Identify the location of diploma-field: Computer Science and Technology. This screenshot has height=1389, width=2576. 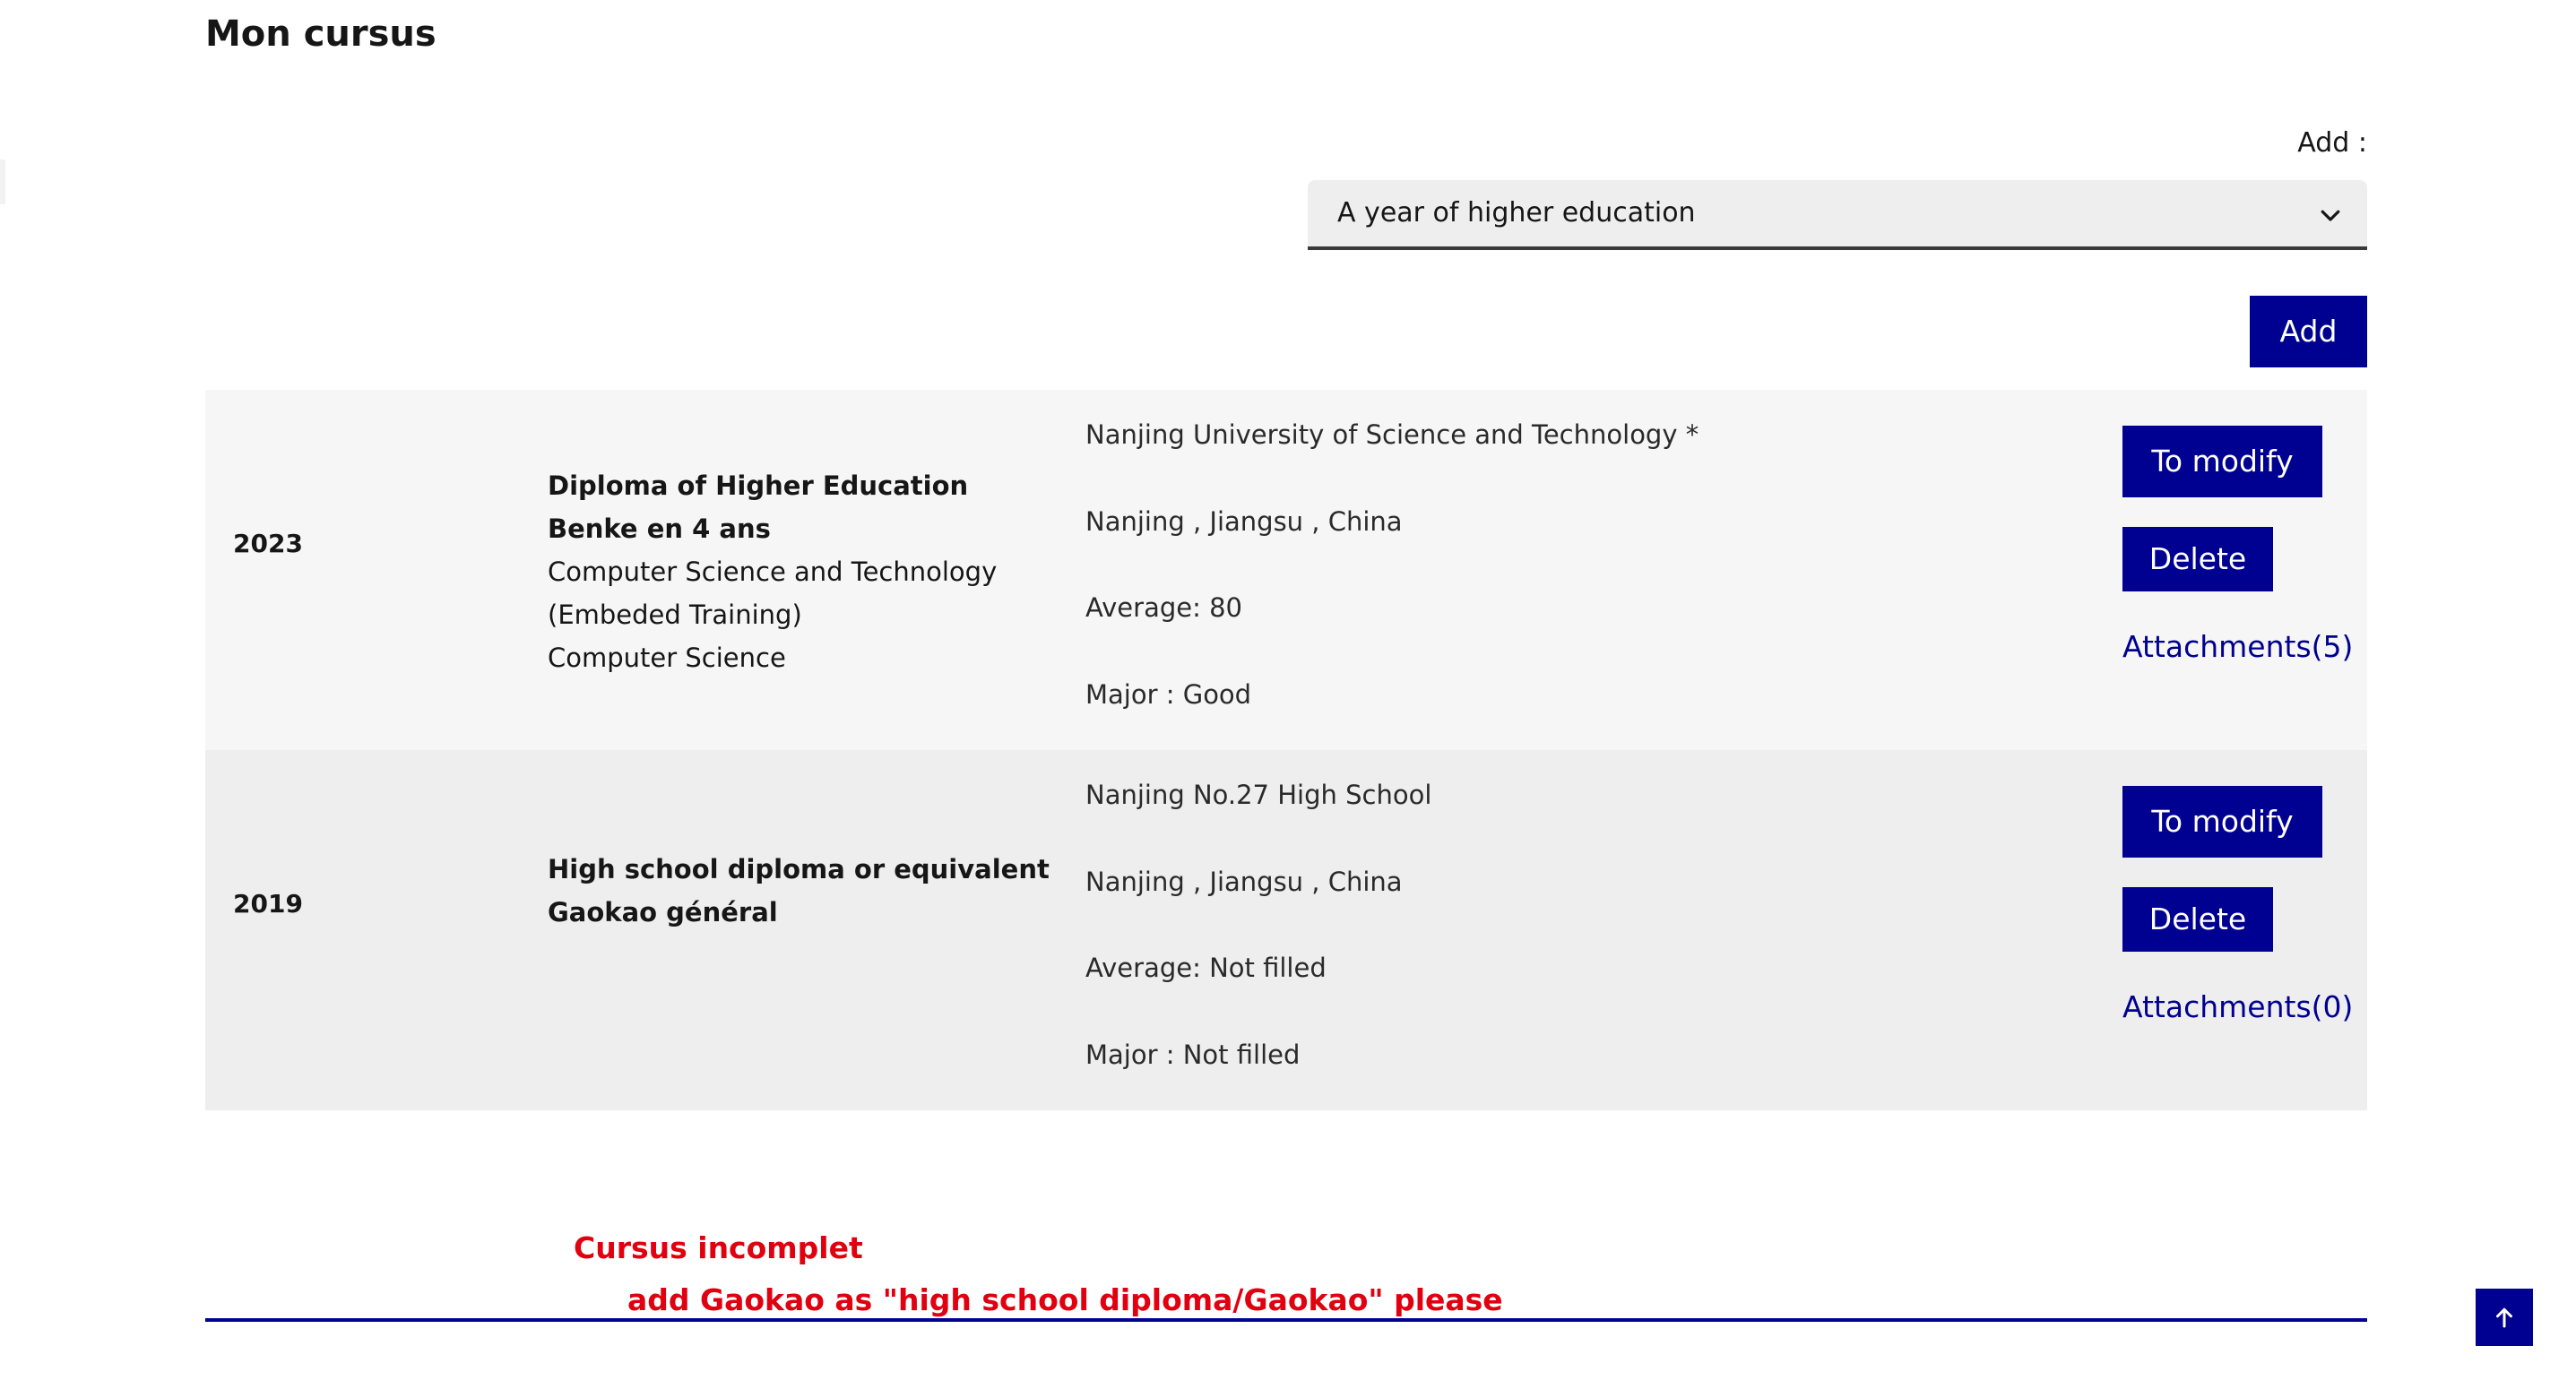
(773, 571).